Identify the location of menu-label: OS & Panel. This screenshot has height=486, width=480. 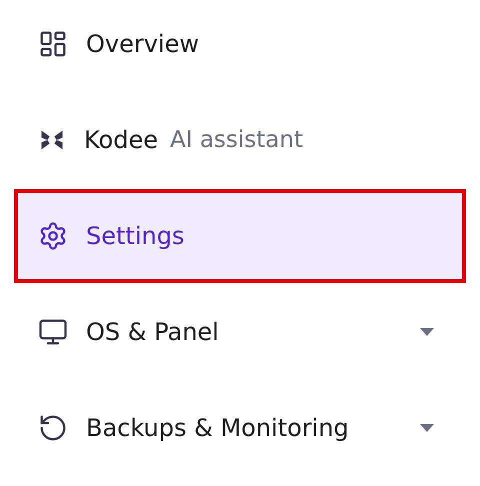
(152, 332).